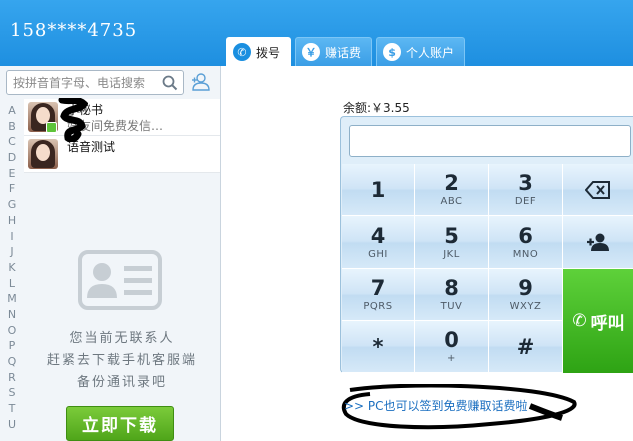  I want to click on key-digit: 5, so click(451, 235).